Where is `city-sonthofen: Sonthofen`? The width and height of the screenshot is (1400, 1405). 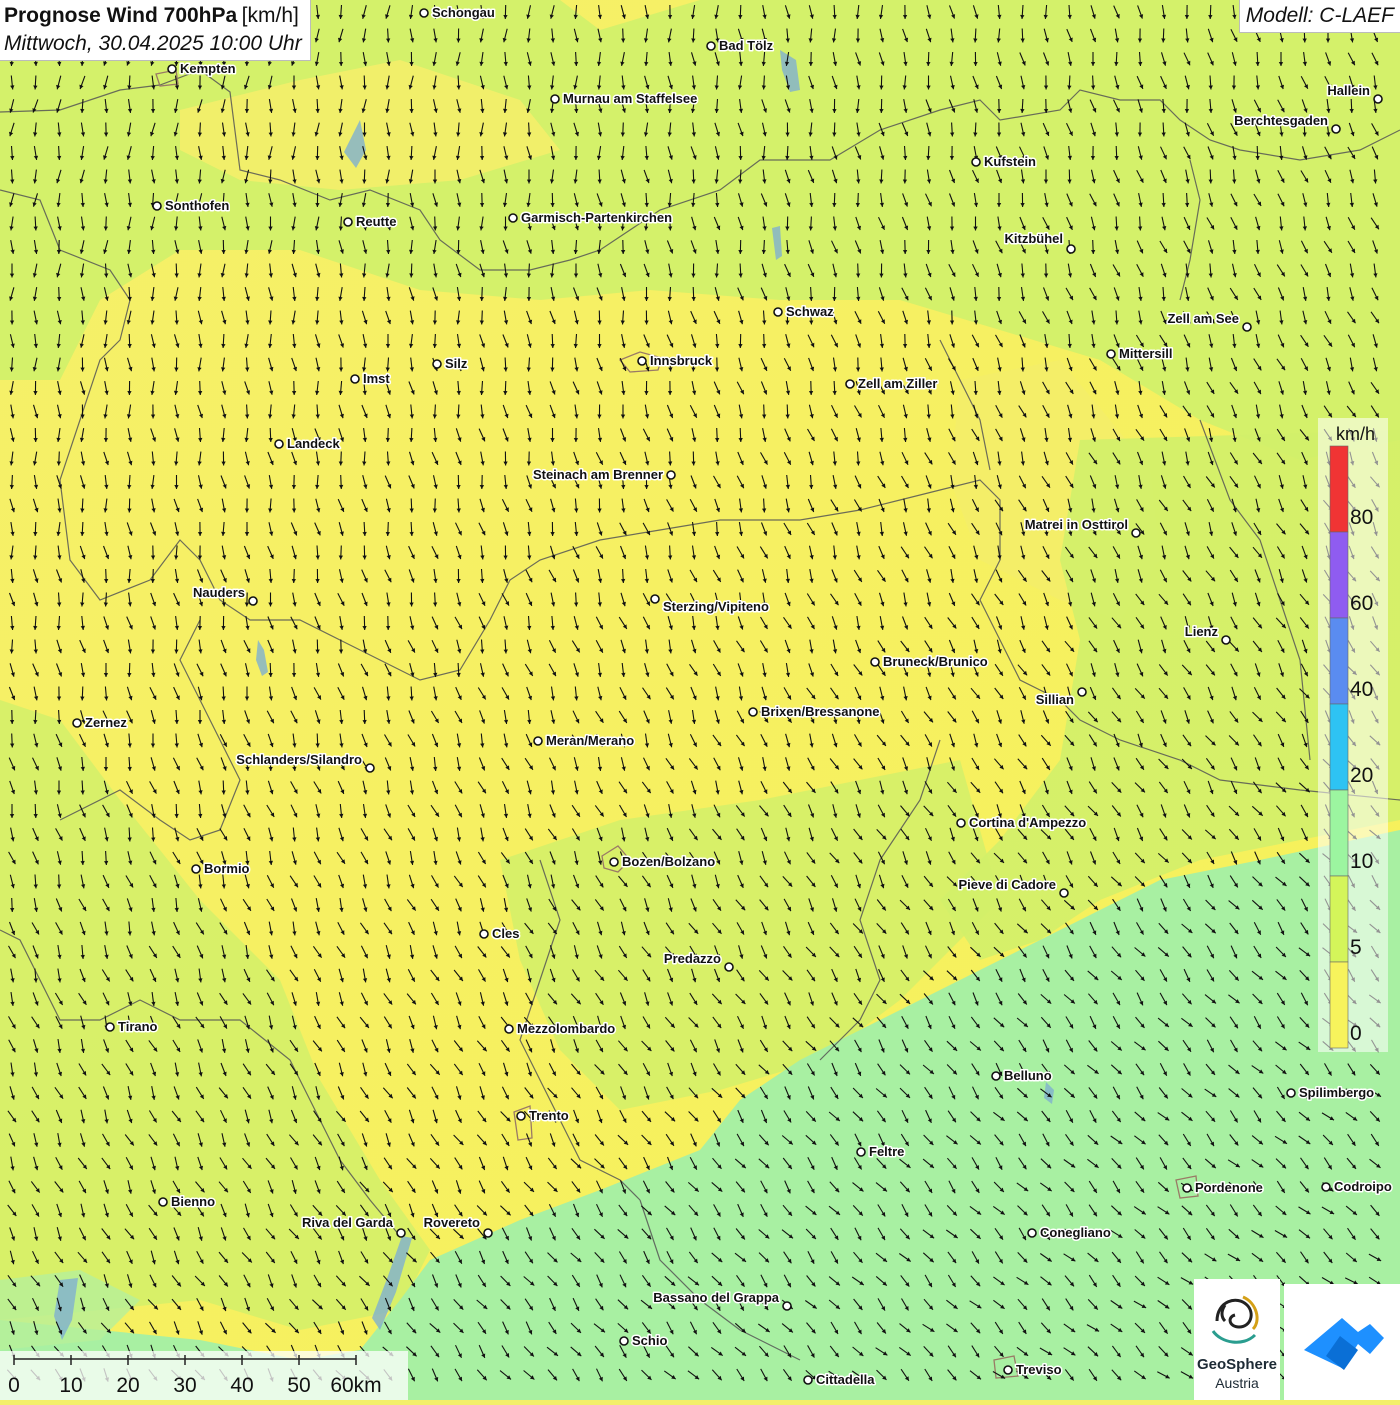 city-sonthofen: Sonthofen is located at coordinates (191, 205).